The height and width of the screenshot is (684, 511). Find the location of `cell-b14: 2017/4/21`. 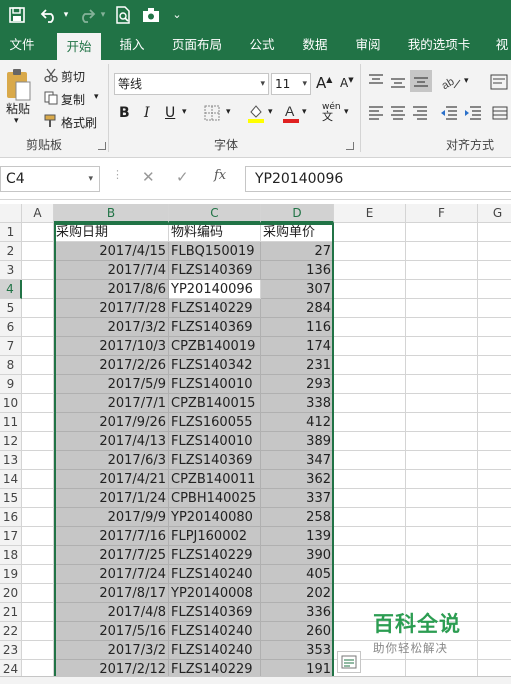

cell-b14: 2017/4/21 is located at coordinates (111, 479).